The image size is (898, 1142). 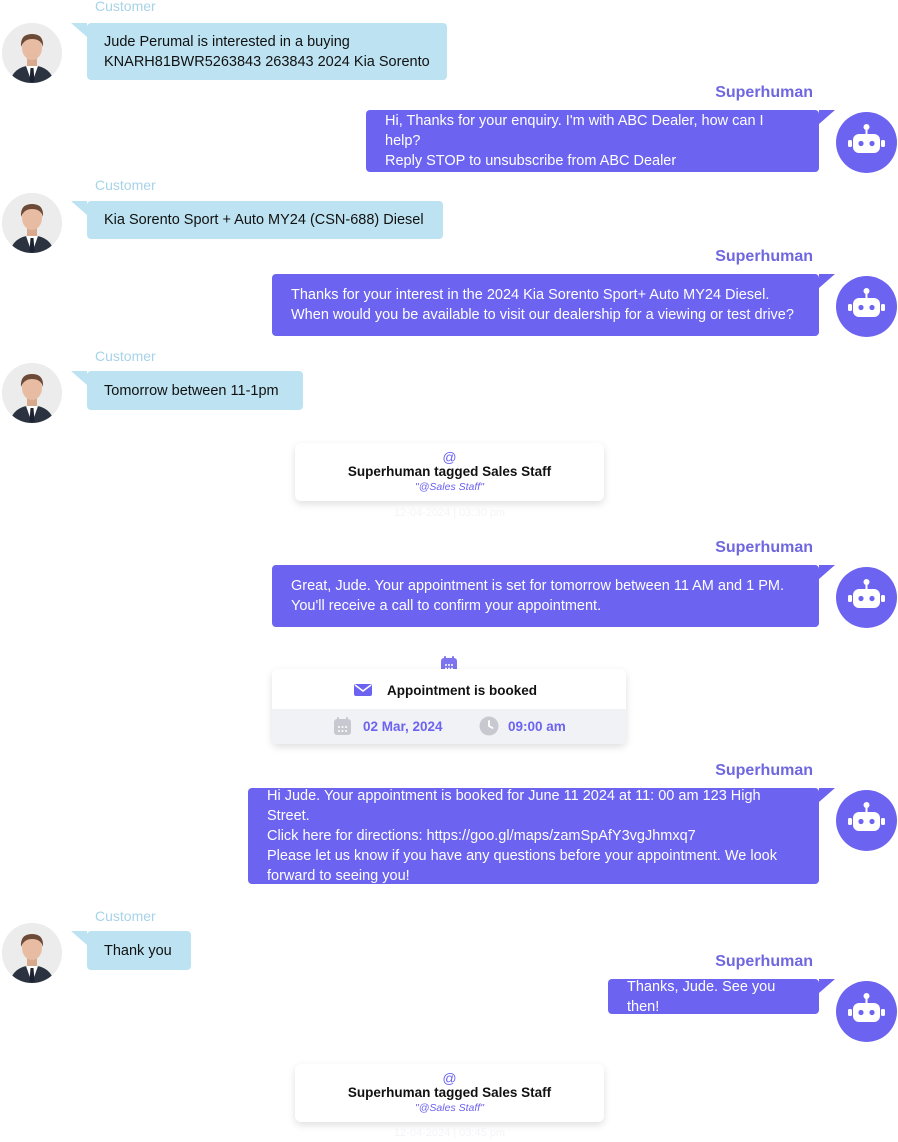 What do you see at coordinates (338, 876) in the screenshot?
I see `message-line: forward to seeing you!` at bounding box center [338, 876].